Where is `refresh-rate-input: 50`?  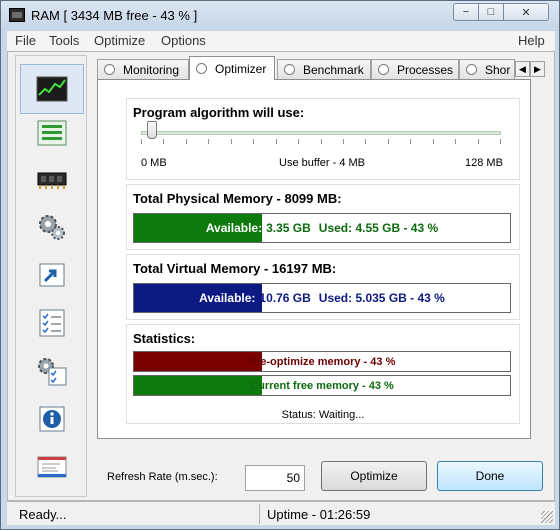
refresh-rate-input: 50 is located at coordinates (275, 478).